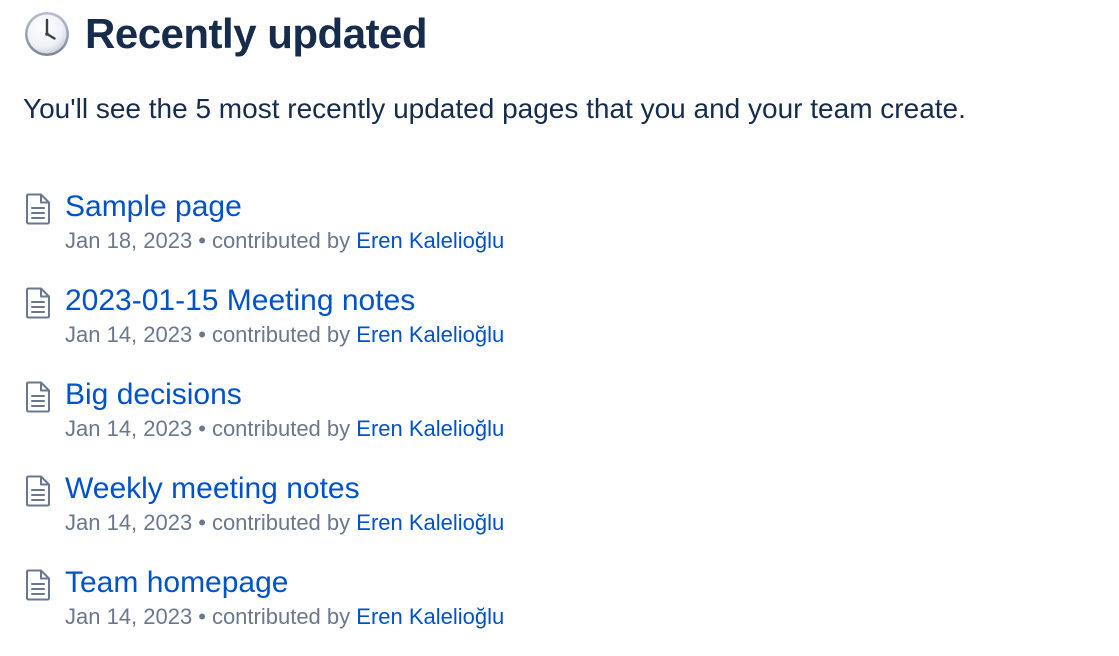 Image resolution: width=1119 pixels, height=656 pixels. I want to click on page-link: Sample page, so click(544, 207).